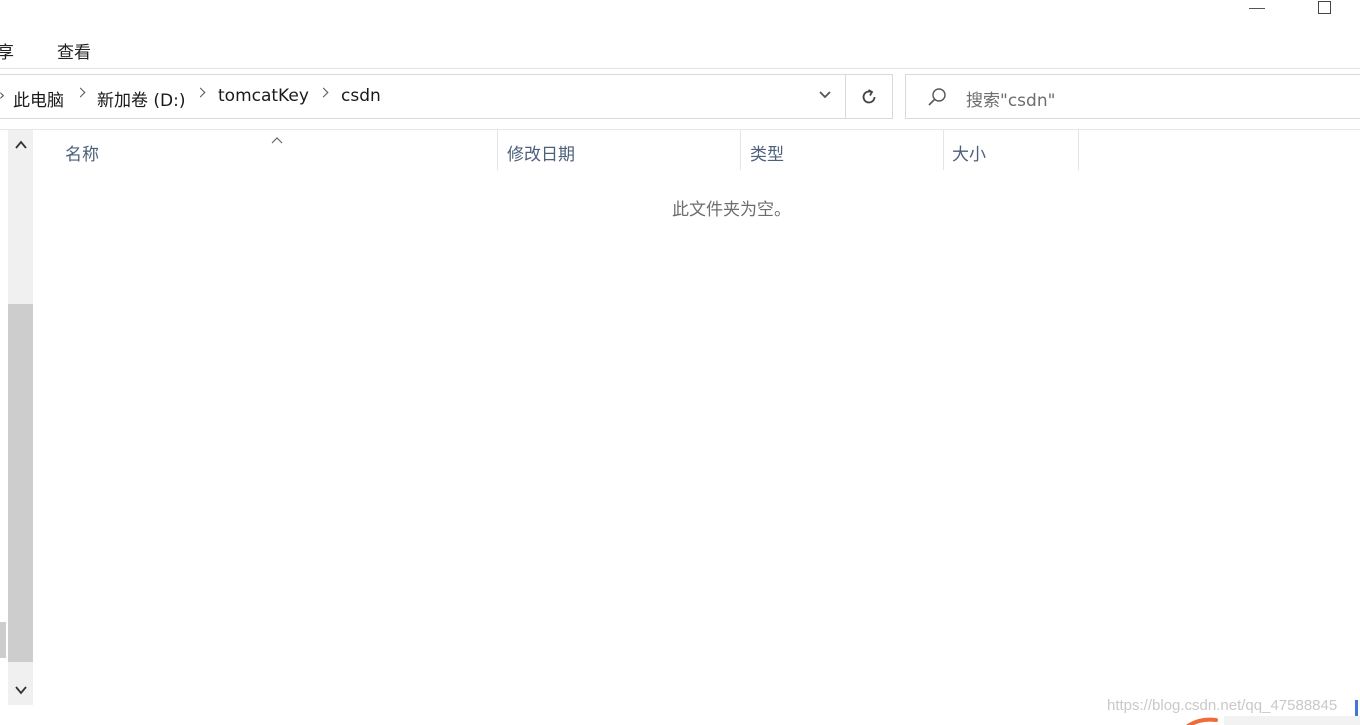  I want to click on search-box: 搜索"csdn", so click(1132, 96).